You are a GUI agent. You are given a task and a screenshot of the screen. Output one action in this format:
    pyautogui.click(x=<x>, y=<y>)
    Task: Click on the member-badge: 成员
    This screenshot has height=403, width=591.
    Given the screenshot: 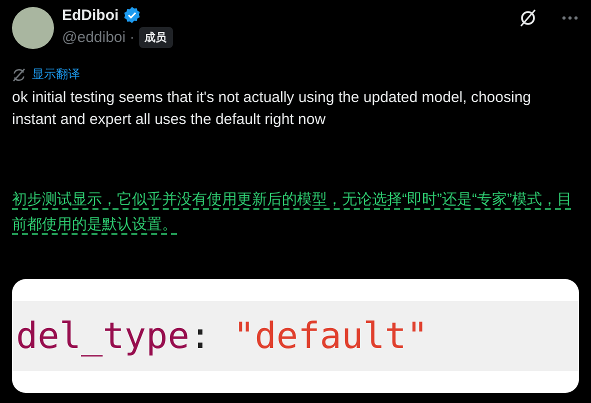 What is the action you would take?
    pyautogui.click(x=155, y=37)
    